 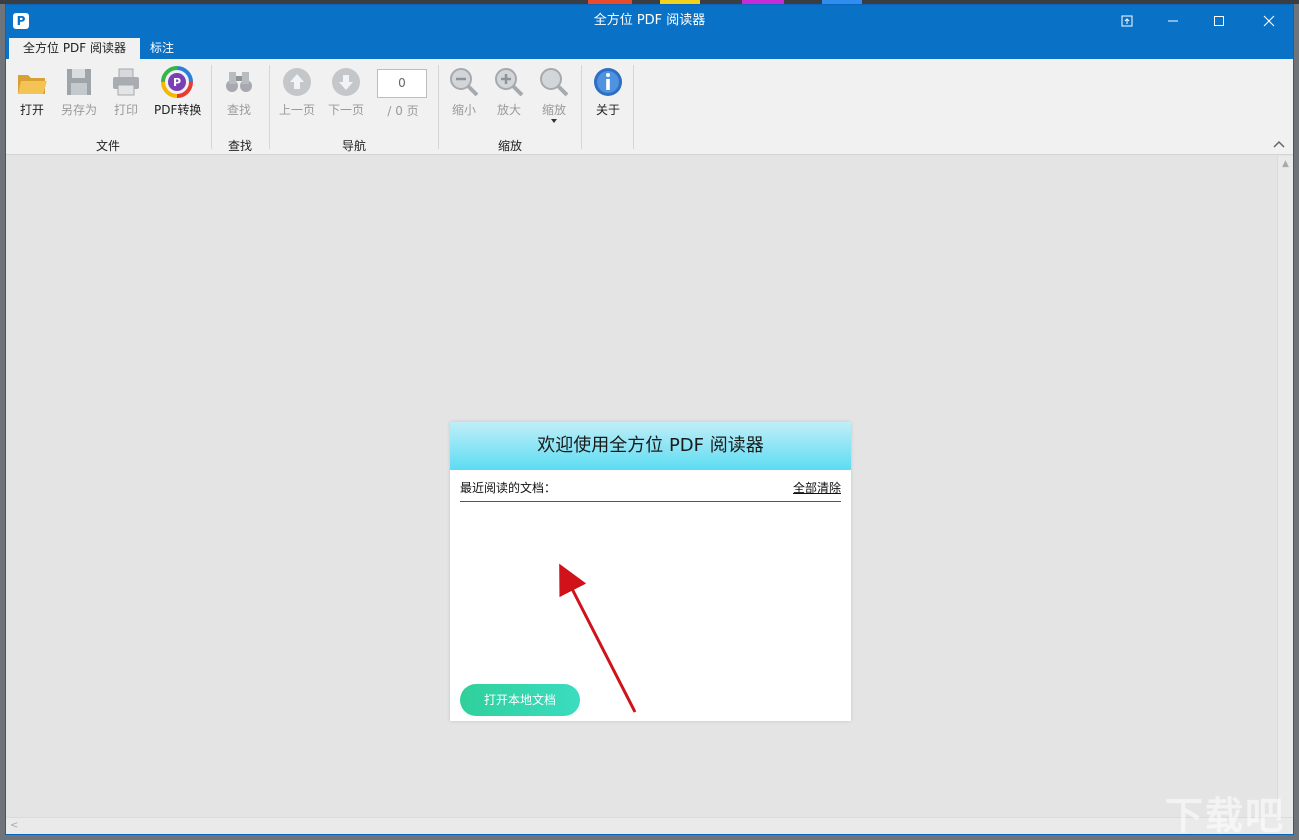 I want to click on arrow-down-icon, so click(x=346, y=82).